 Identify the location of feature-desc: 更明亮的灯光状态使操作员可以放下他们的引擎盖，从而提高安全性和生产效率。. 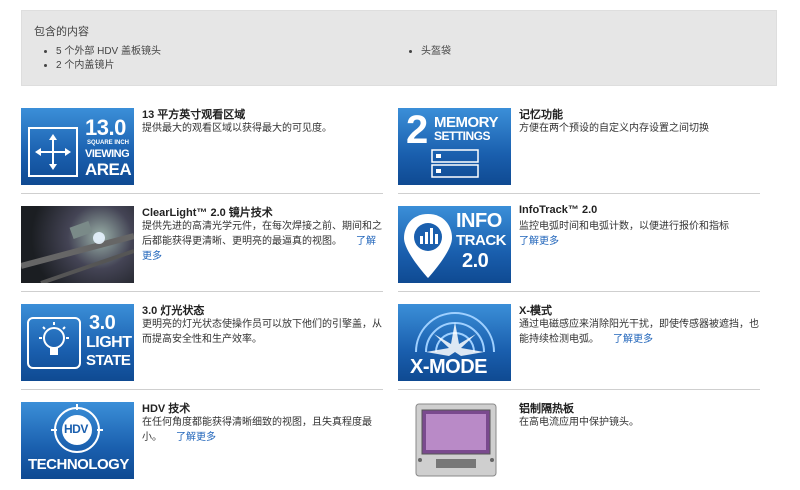
(262, 332).